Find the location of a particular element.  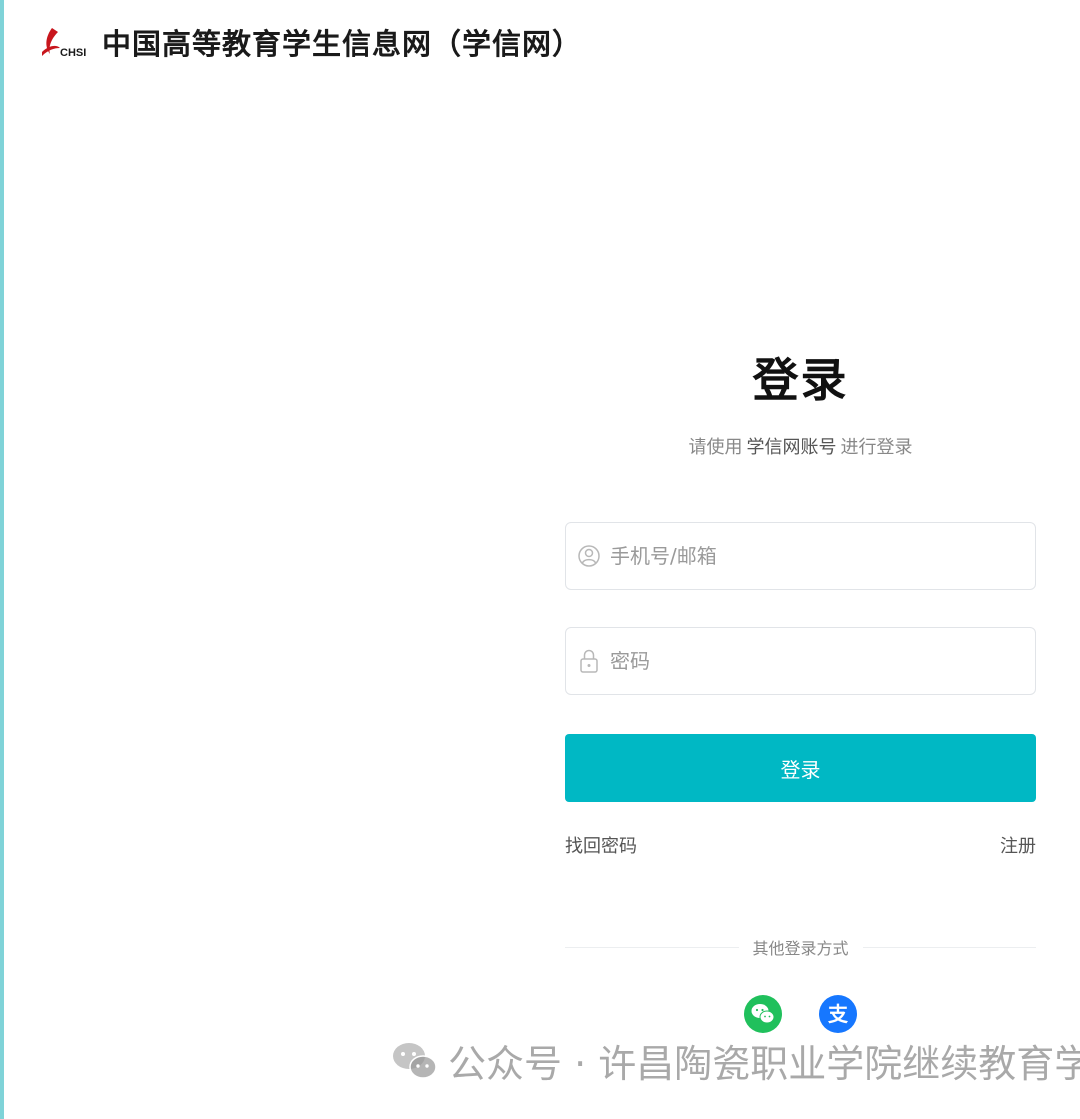

subtitle-prefix: 请使用 is located at coordinates (715, 447).